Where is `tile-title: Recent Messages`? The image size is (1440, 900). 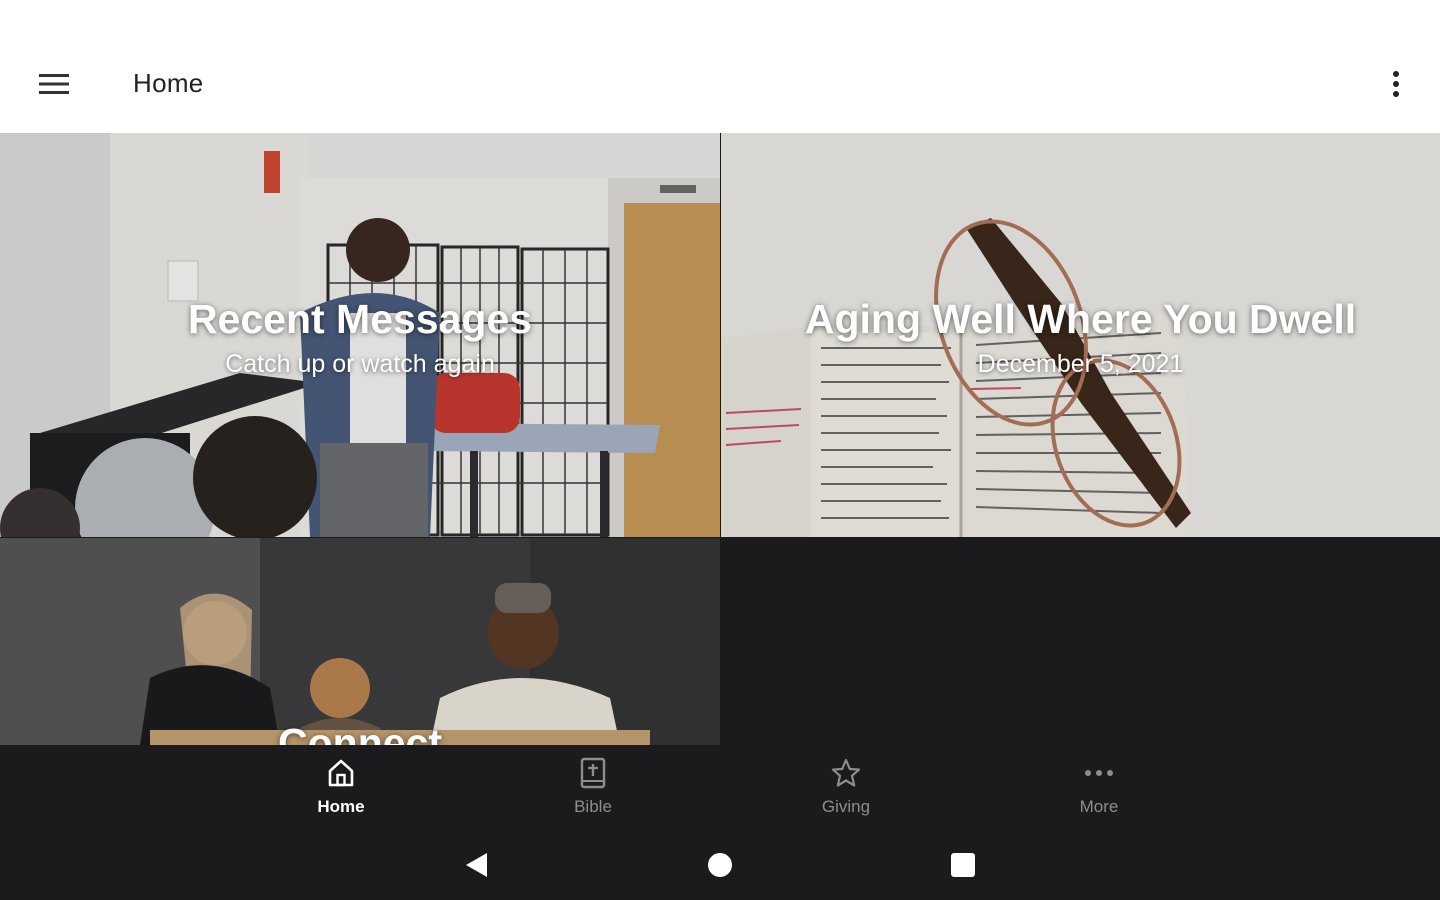
tile-title: Recent Messages is located at coordinates (360, 319).